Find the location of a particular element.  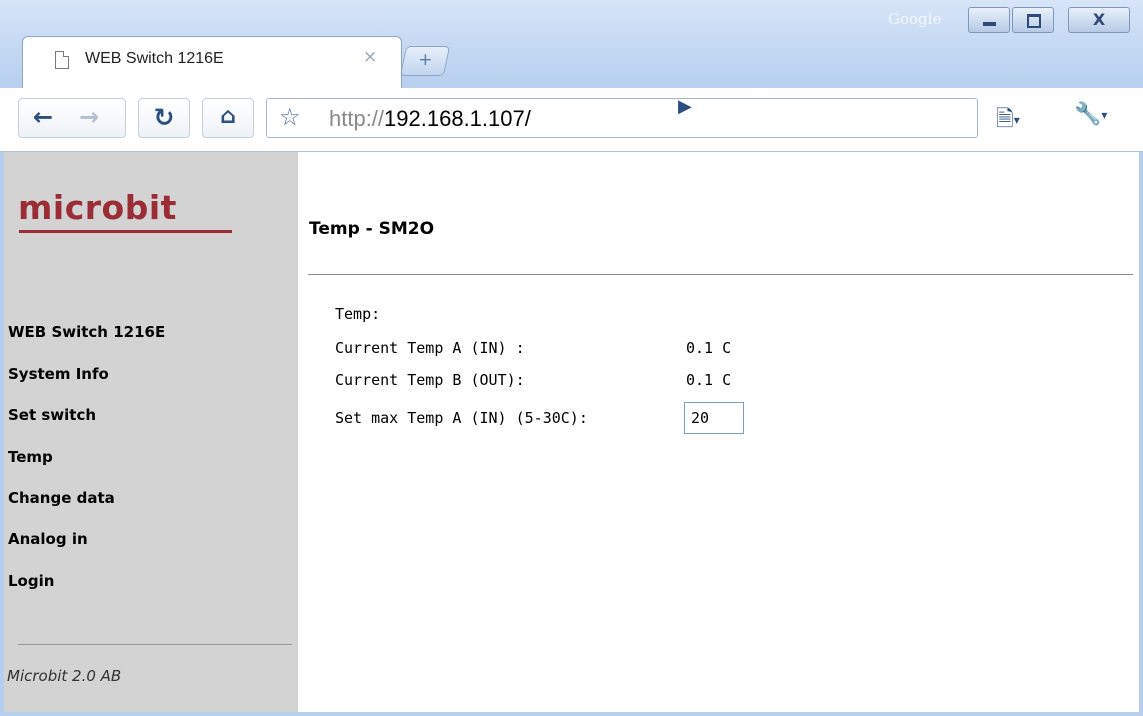

google-brand-label: Google is located at coordinates (915, 19).